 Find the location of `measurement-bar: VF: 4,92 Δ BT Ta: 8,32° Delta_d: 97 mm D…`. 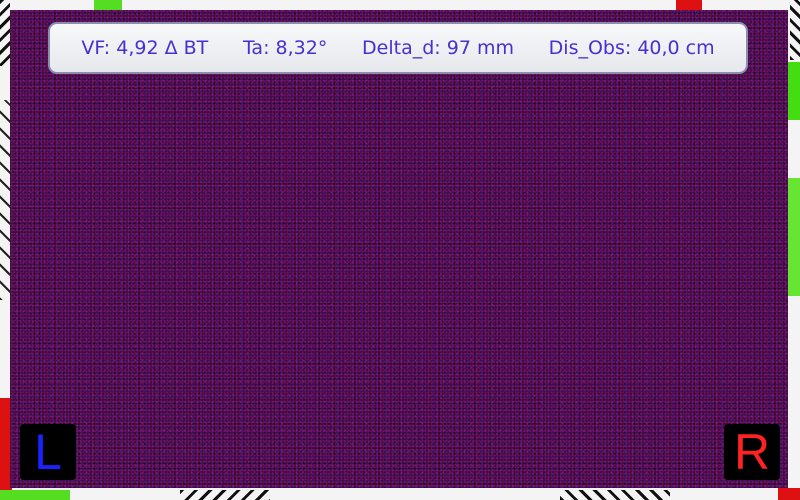

measurement-bar: VF: 4,92 Δ BT Ta: 8,32° Delta_d: 97 mm D… is located at coordinates (398, 48).